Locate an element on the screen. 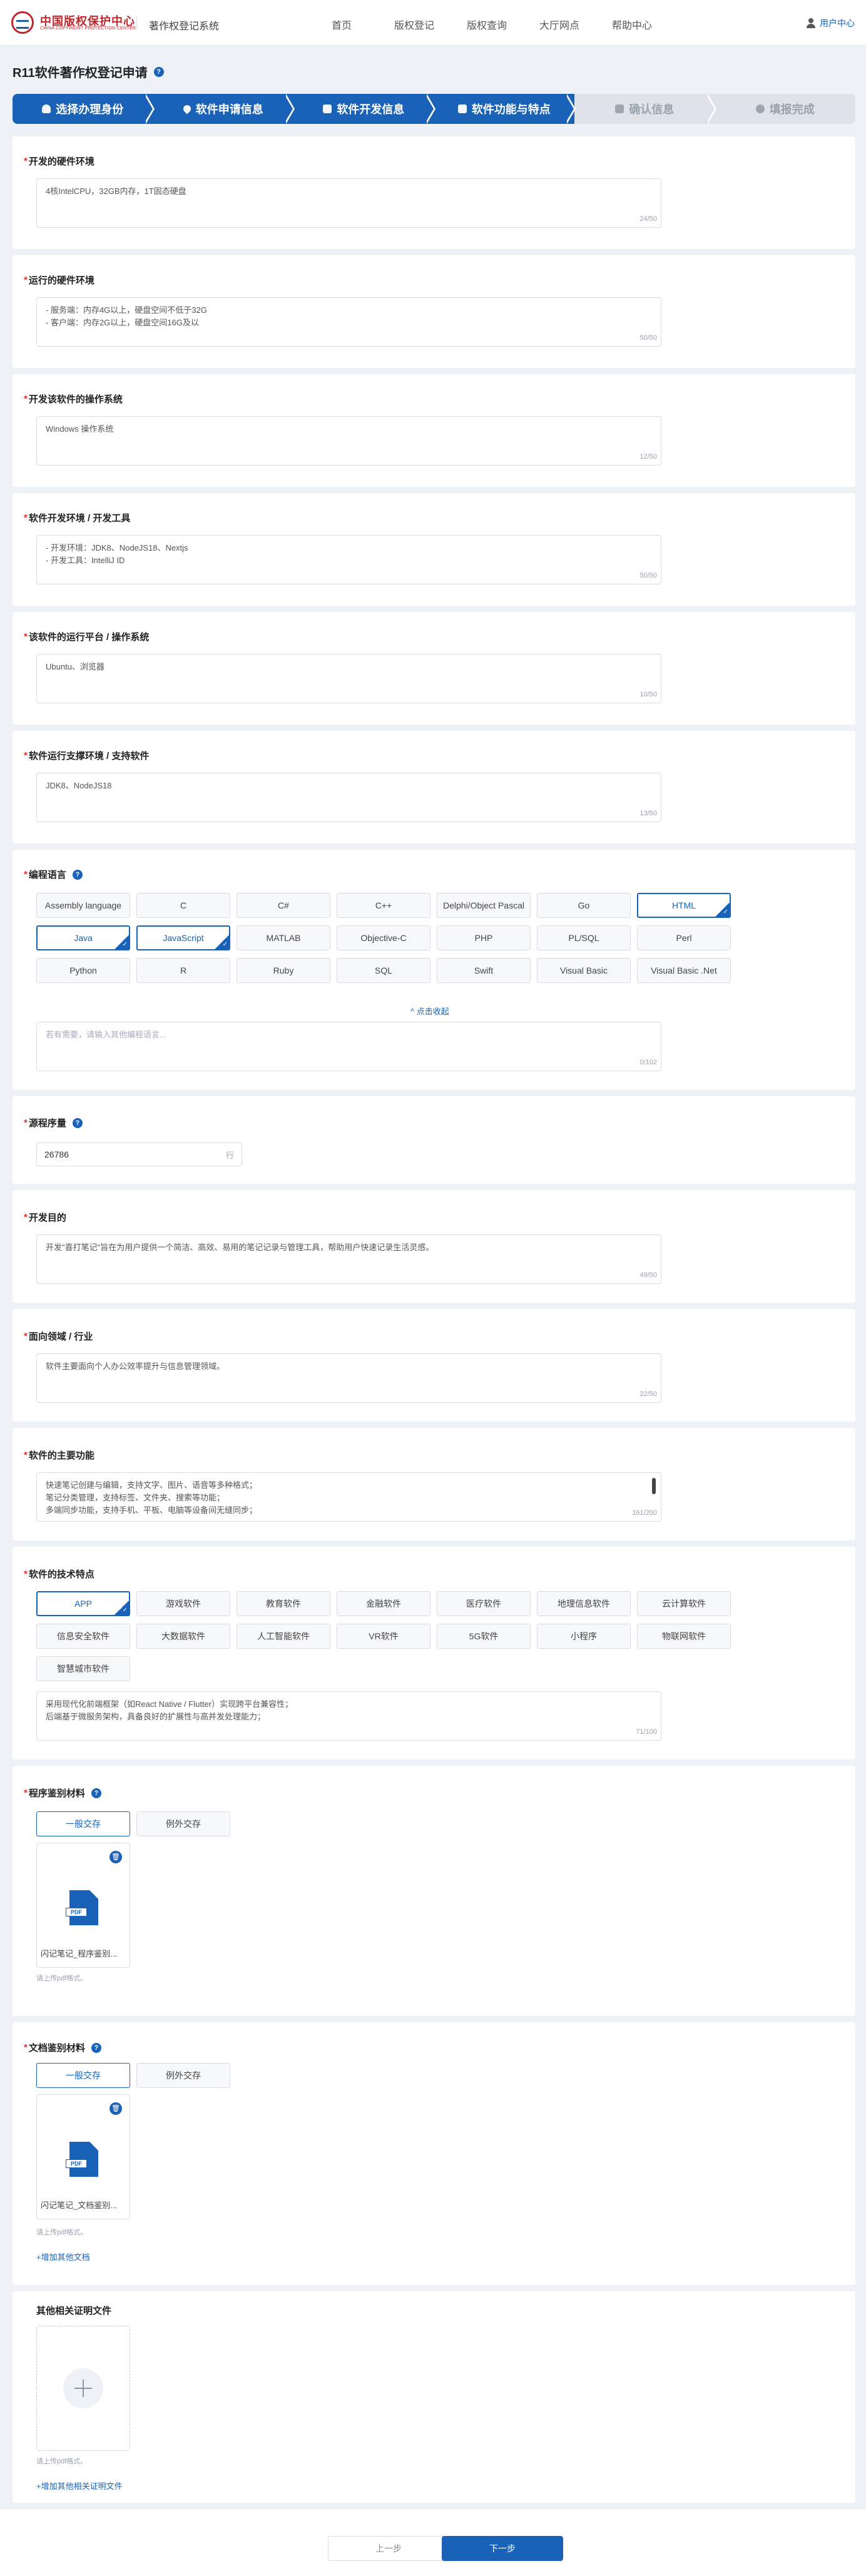 This screenshot has height=2576, width=866. step-development-info: 软件开发信息 is located at coordinates (364, 109).